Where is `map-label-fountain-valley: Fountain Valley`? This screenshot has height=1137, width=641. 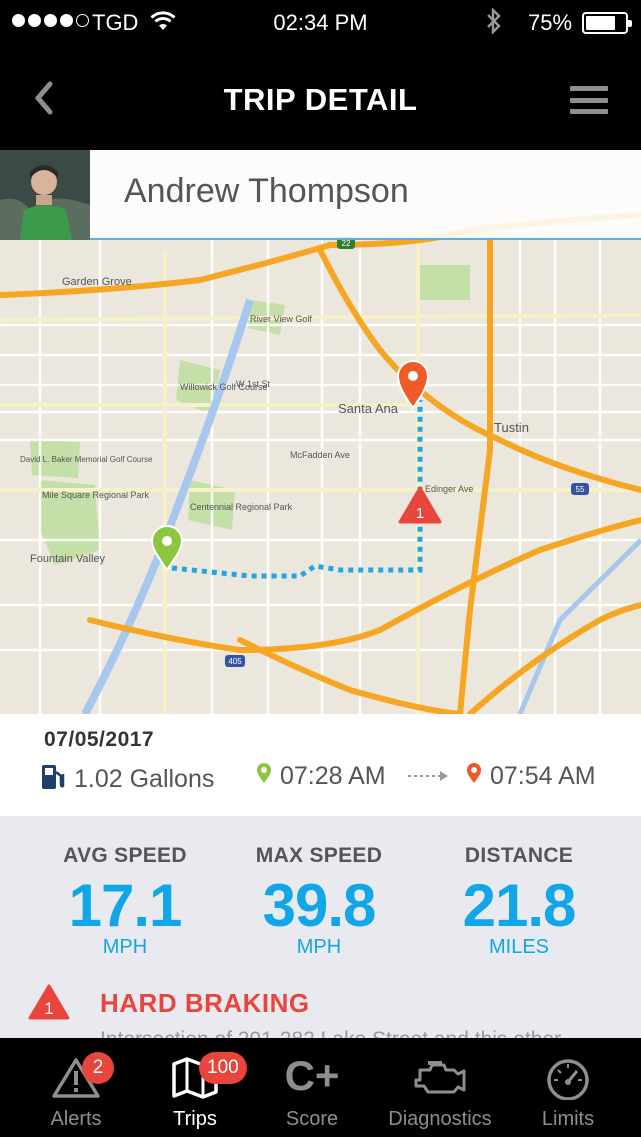 map-label-fountain-valley: Fountain Valley is located at coordinates (68, 559).